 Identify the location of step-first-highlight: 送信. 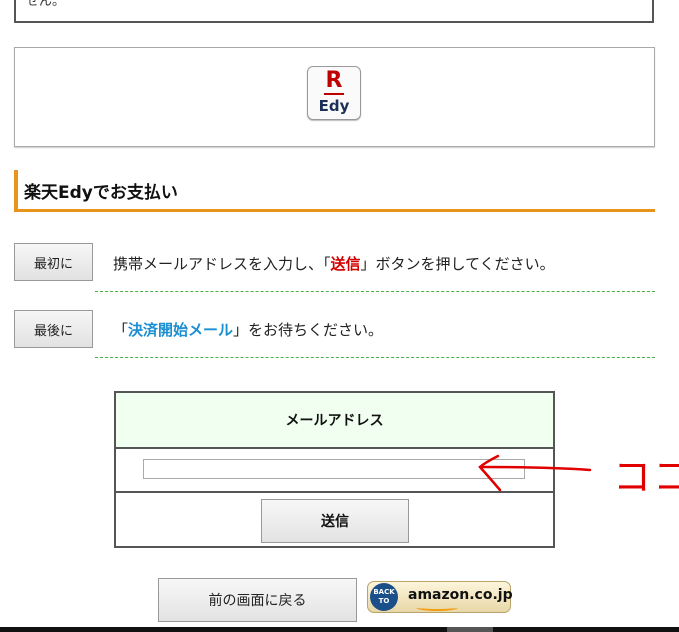
(345, 264).